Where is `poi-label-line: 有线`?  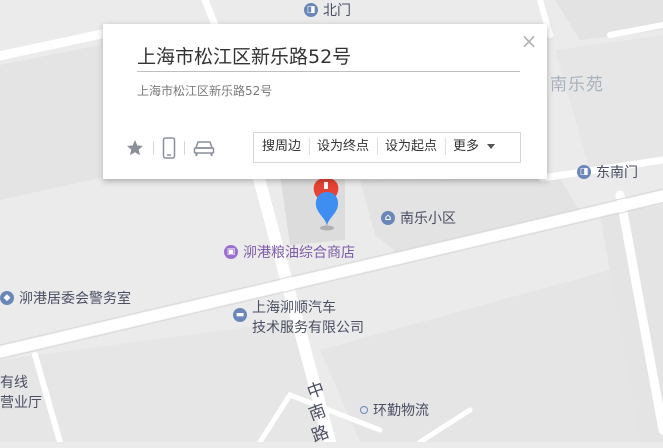
poi-label-line: 有线 is located at coordinates (14, 383).